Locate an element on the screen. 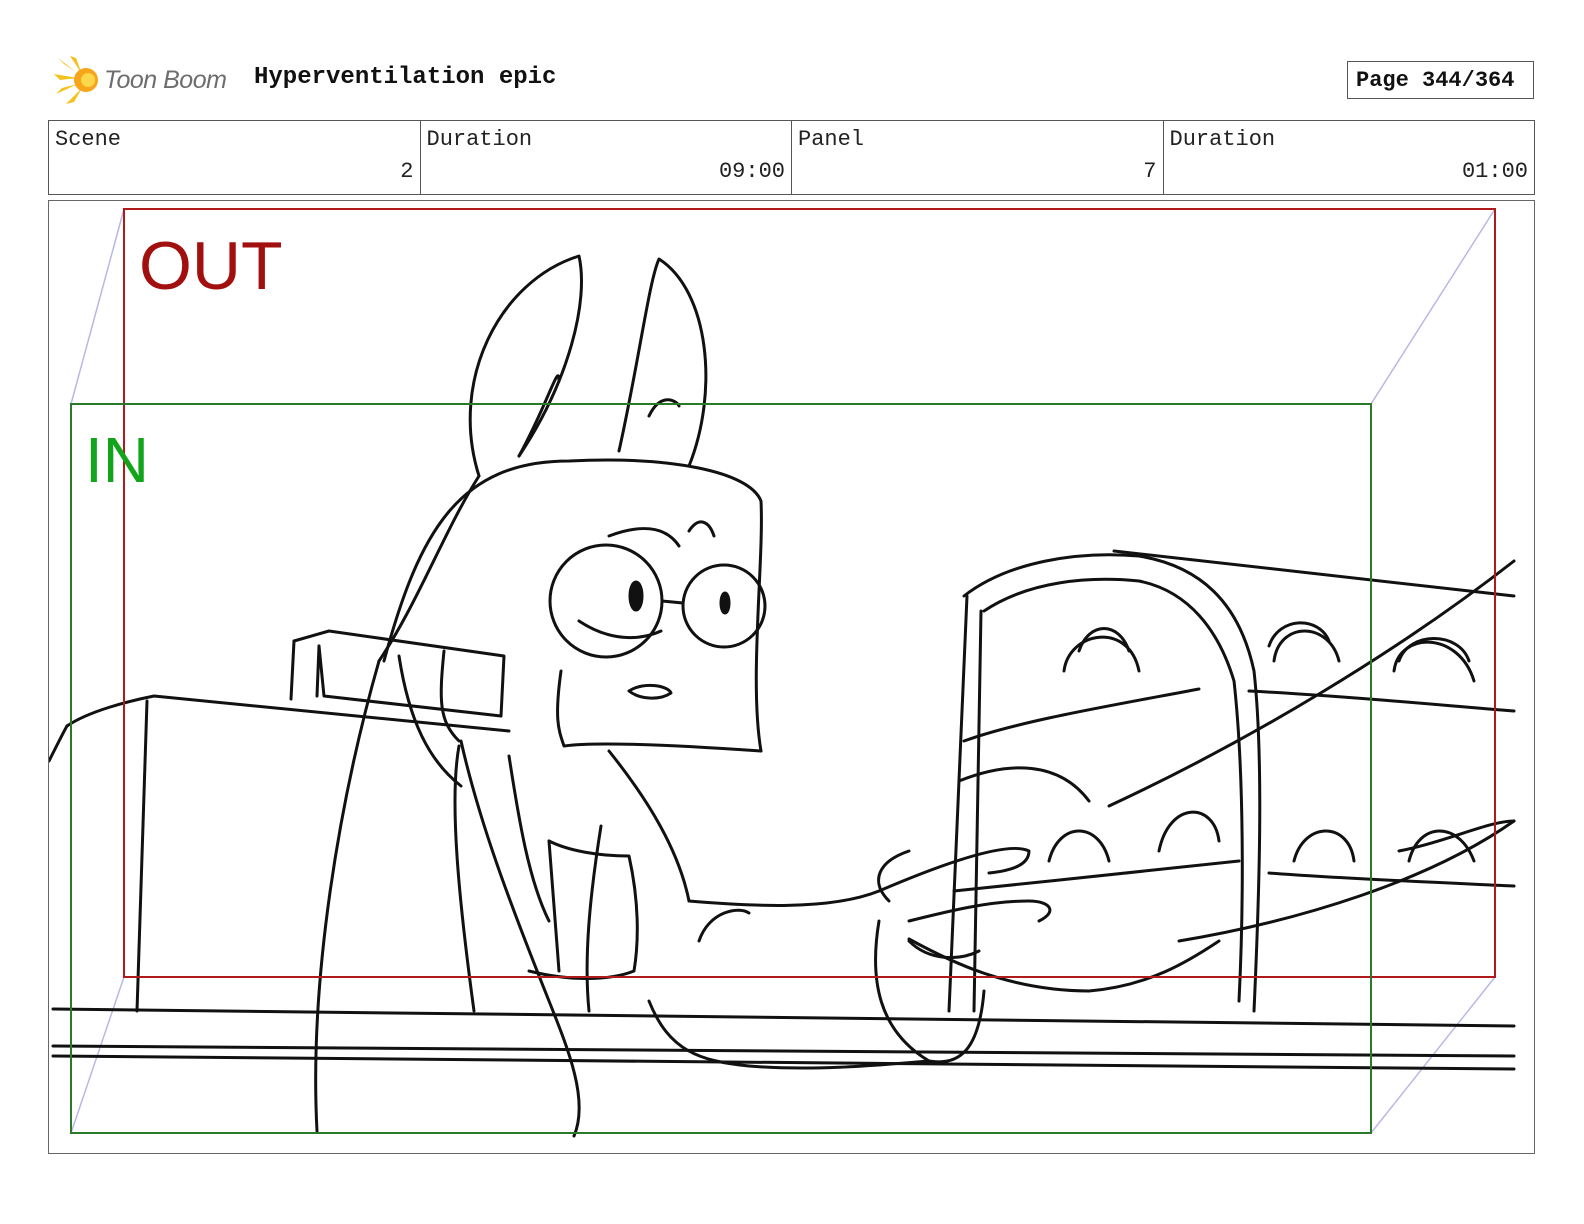 The height and width of the screenshot is (1224, 1584). scene-duration-cell: Duration 09:00 is located at coordinates (606, 157).